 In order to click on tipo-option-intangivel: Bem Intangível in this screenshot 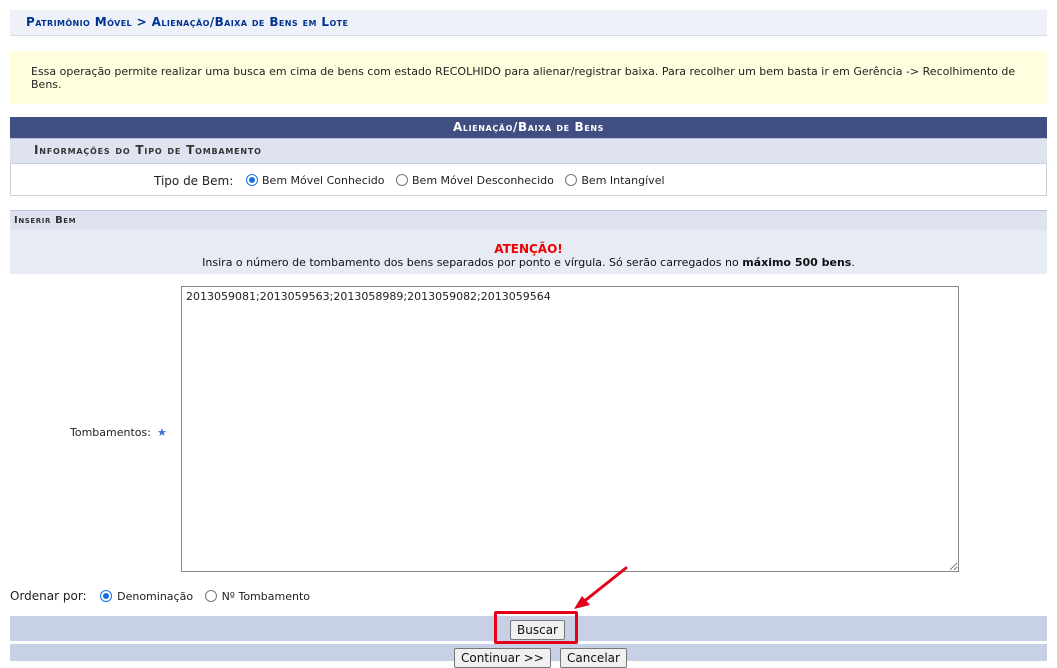, I will do `click(615, 180)`.